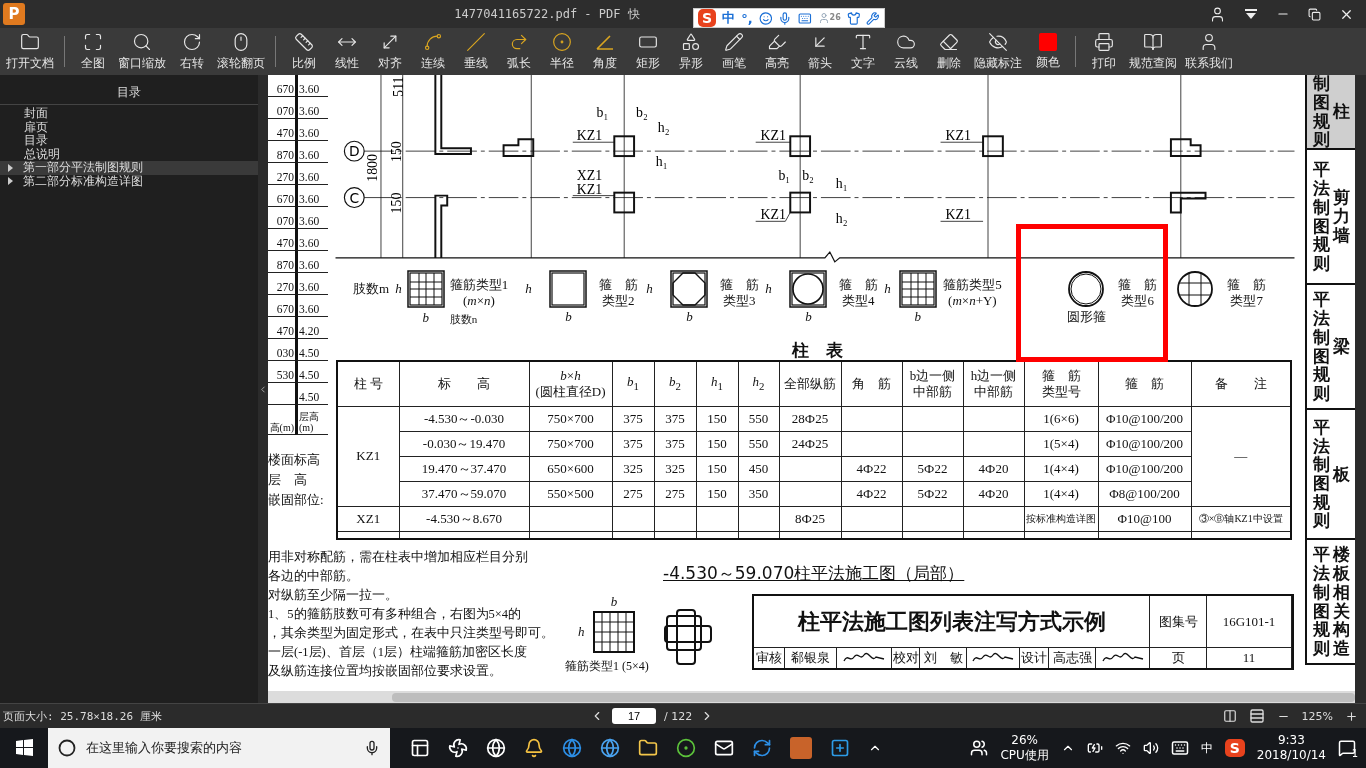 Image resolution: width=1366 pixels, height=768 pixels. I want to click on toolbar-button: 颜色, so click(1047, 51).